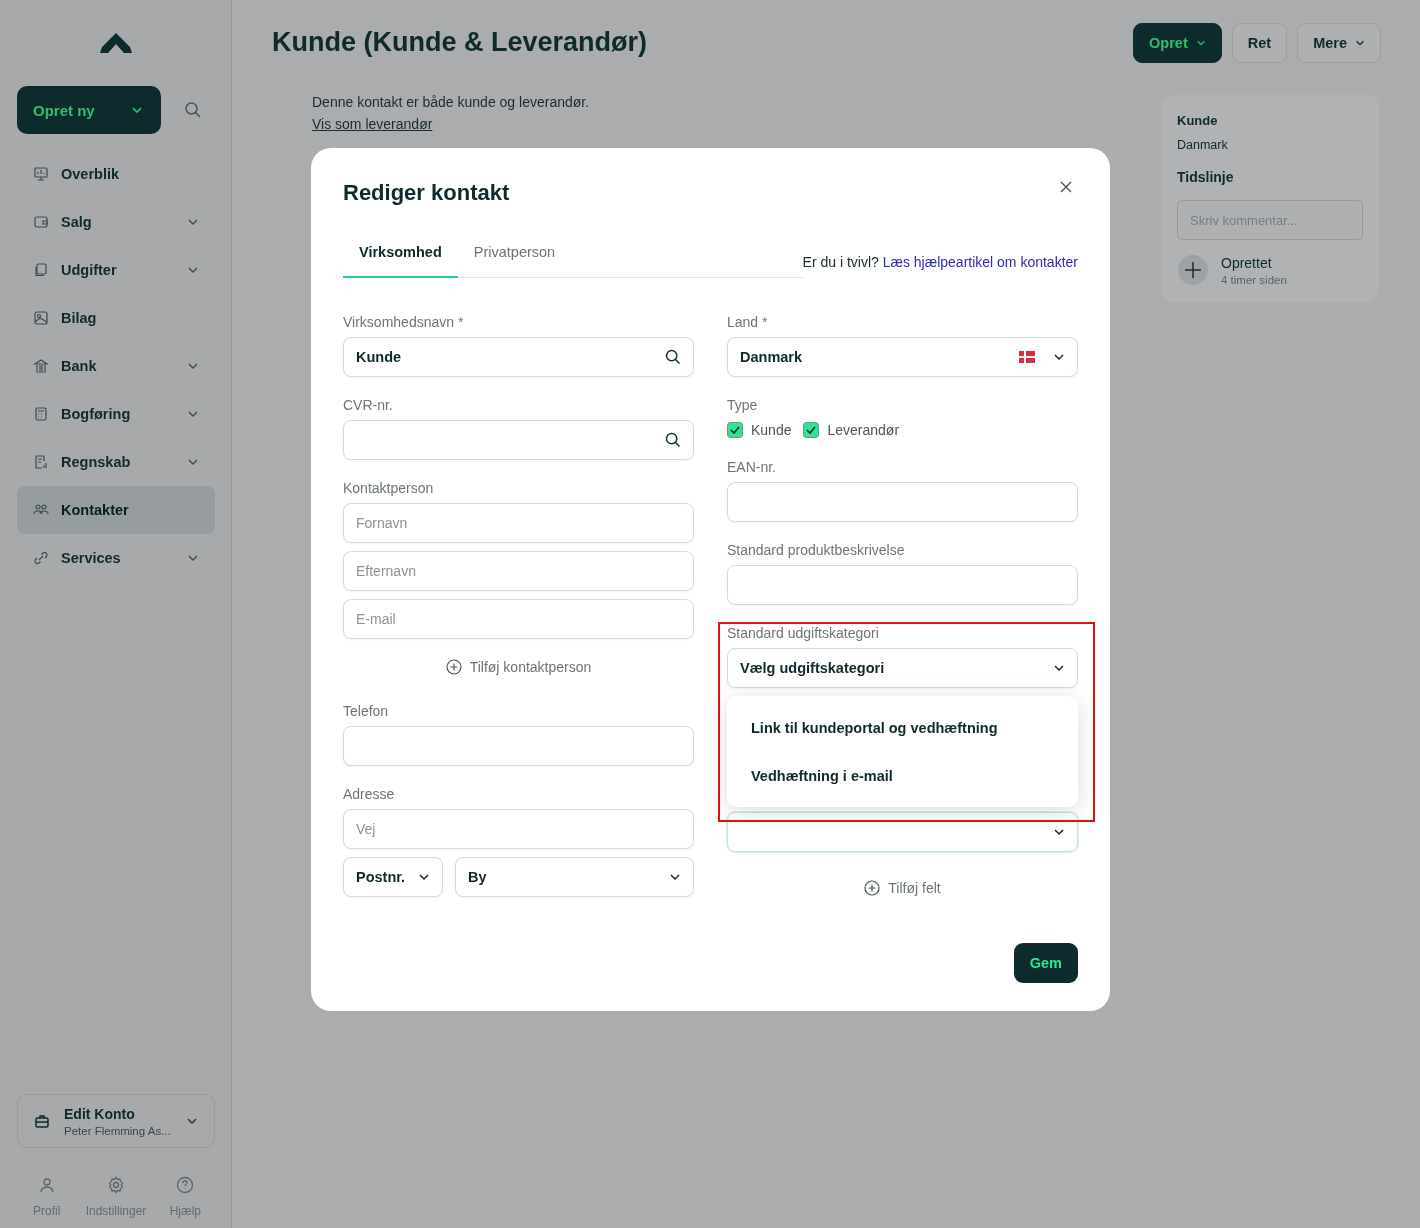  Describe the element at coordinates (816, 550) in the screenshot. I see `field-label: Standard produktbeskrivelse` at that location.